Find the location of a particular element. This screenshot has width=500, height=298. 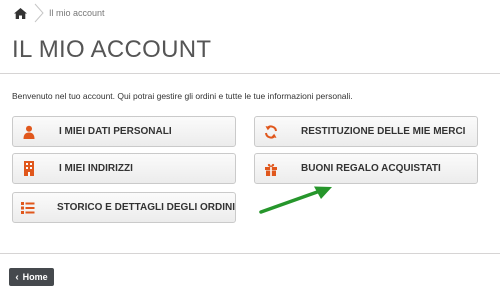

breadcrumb: Il mio account is located at coordinates (59, 13).